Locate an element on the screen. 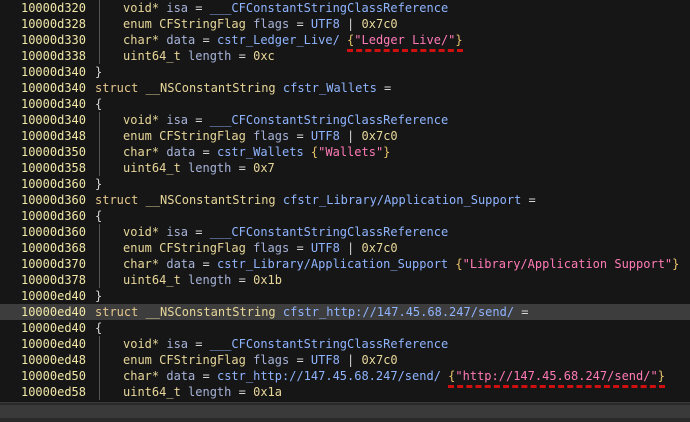 The width and height of the screenshot is (690, 422). open-brace: { is located at coordinates (99, 104).